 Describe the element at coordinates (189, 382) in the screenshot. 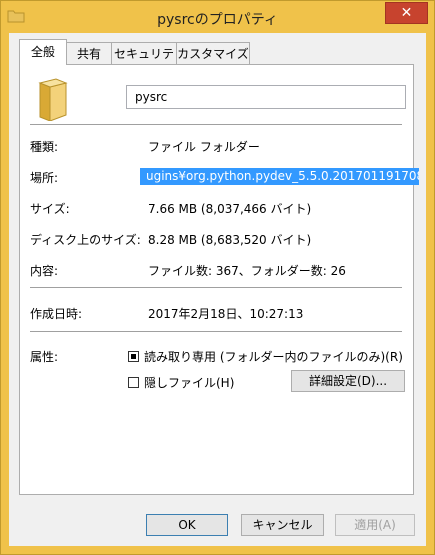

I see `hidden-label: 隠しファイル(H)` at that location.